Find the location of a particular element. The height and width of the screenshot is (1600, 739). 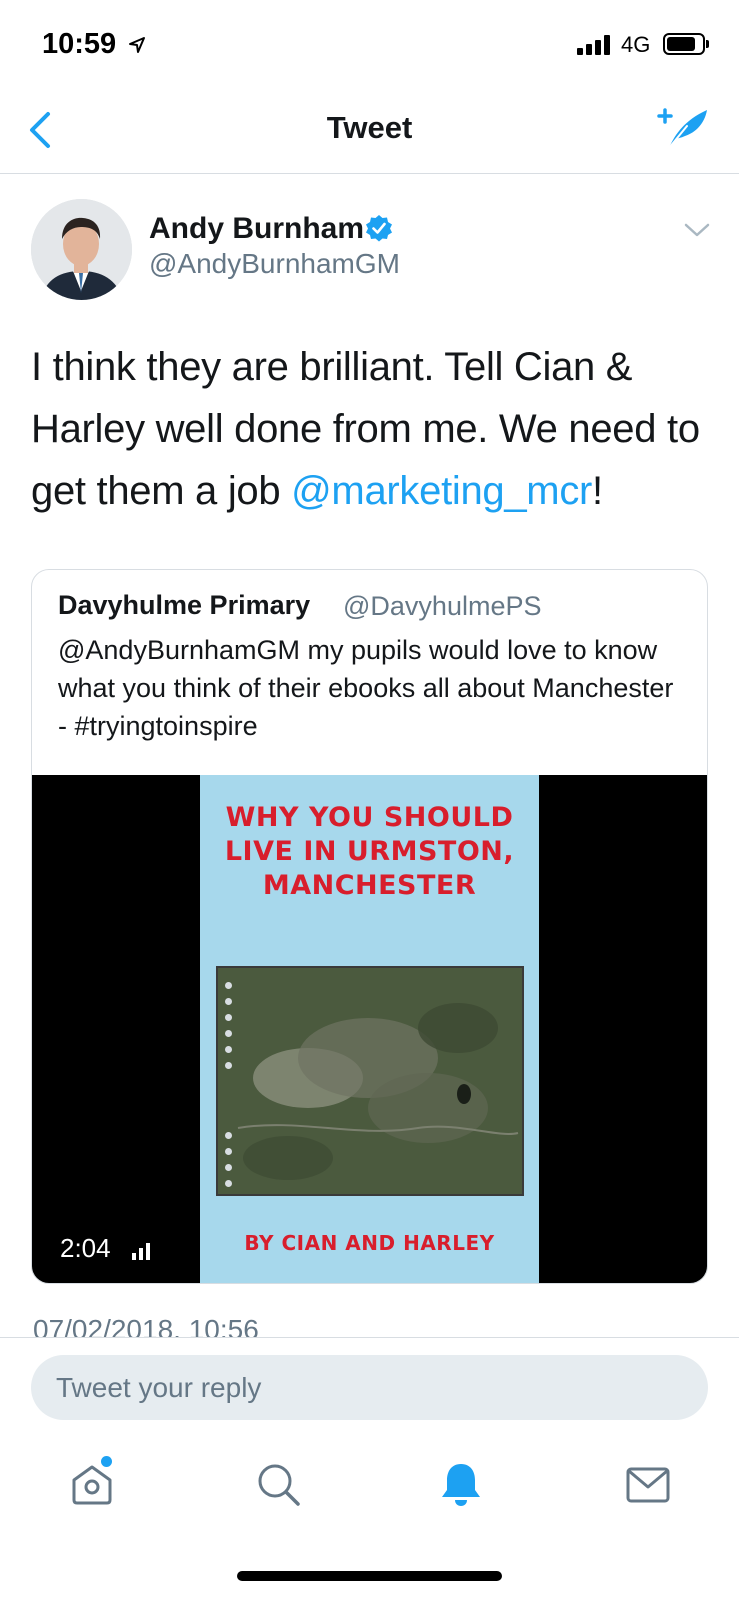

status-bar: 10:59 4G is located at coordinates (369, 45).